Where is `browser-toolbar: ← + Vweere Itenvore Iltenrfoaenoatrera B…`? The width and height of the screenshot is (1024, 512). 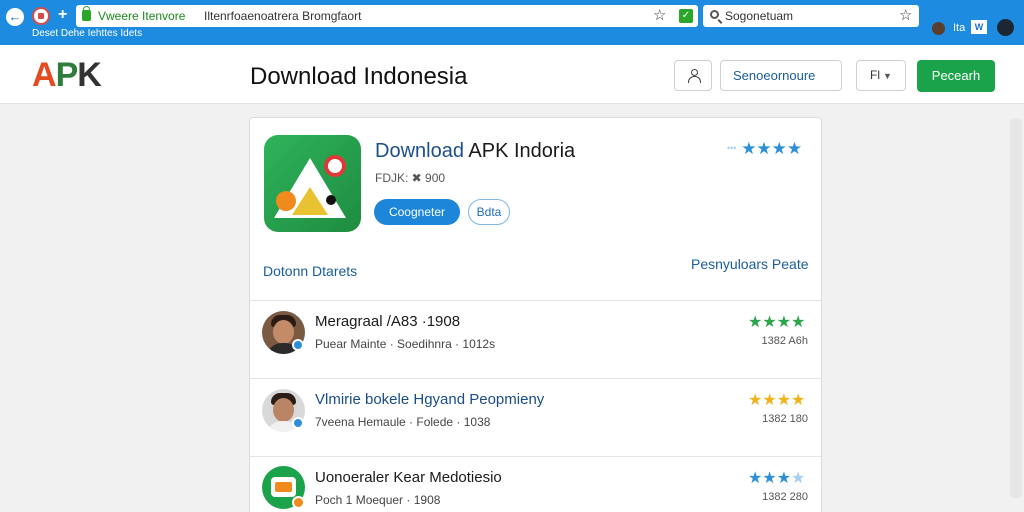 browser-toolbar: ← + Vweere Itenvore Iltenrfoaenoatrera B… is located at coordinates (512, 22).